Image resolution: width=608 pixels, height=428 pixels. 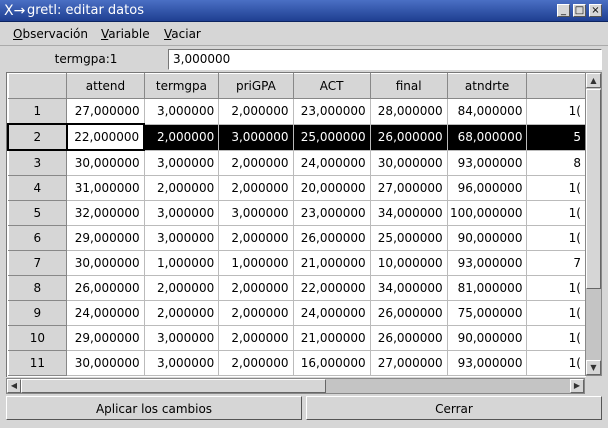 What do you see at coordinates (593, 367) in the screenshot?
I see `scroll-down-icon: ▼` at bounding box center [593, 367].